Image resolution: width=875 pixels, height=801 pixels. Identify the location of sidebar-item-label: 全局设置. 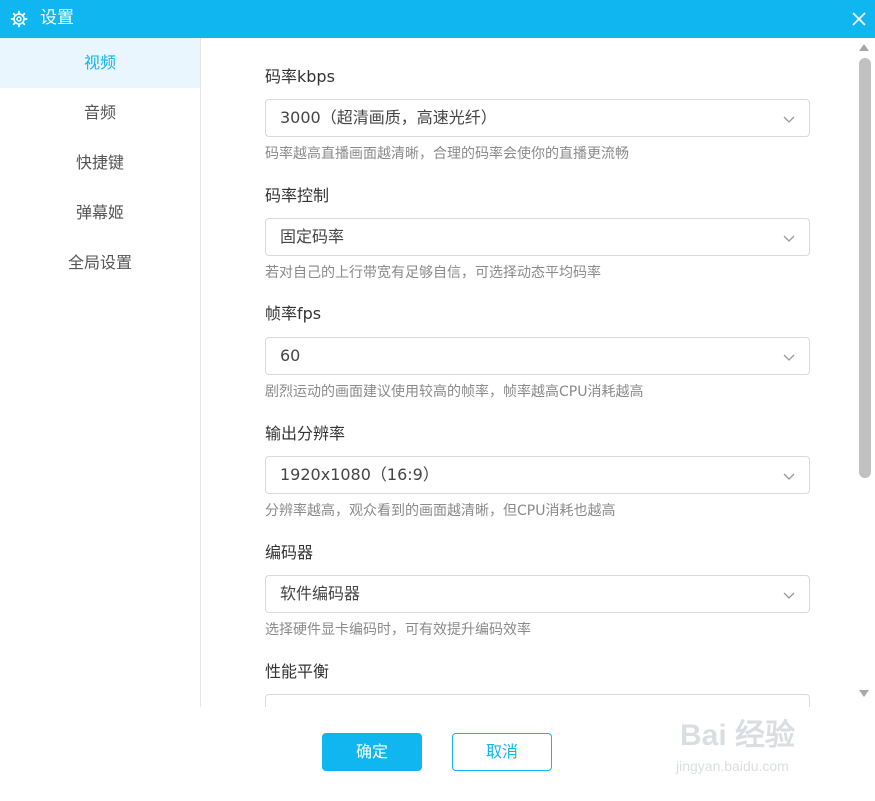
(99, 262).